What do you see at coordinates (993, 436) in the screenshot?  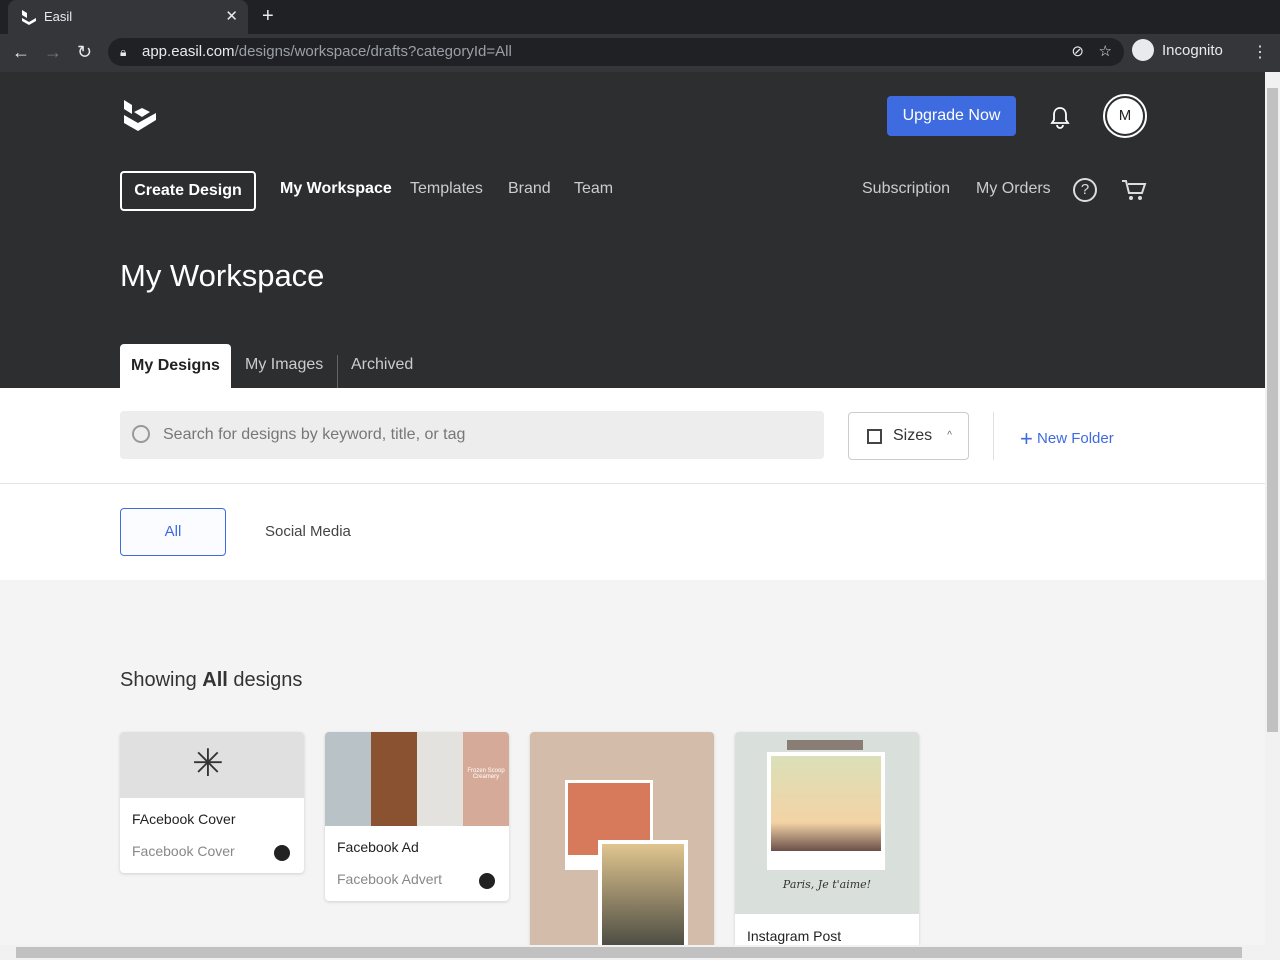 I see `divider` at bounding box center [993, 436].